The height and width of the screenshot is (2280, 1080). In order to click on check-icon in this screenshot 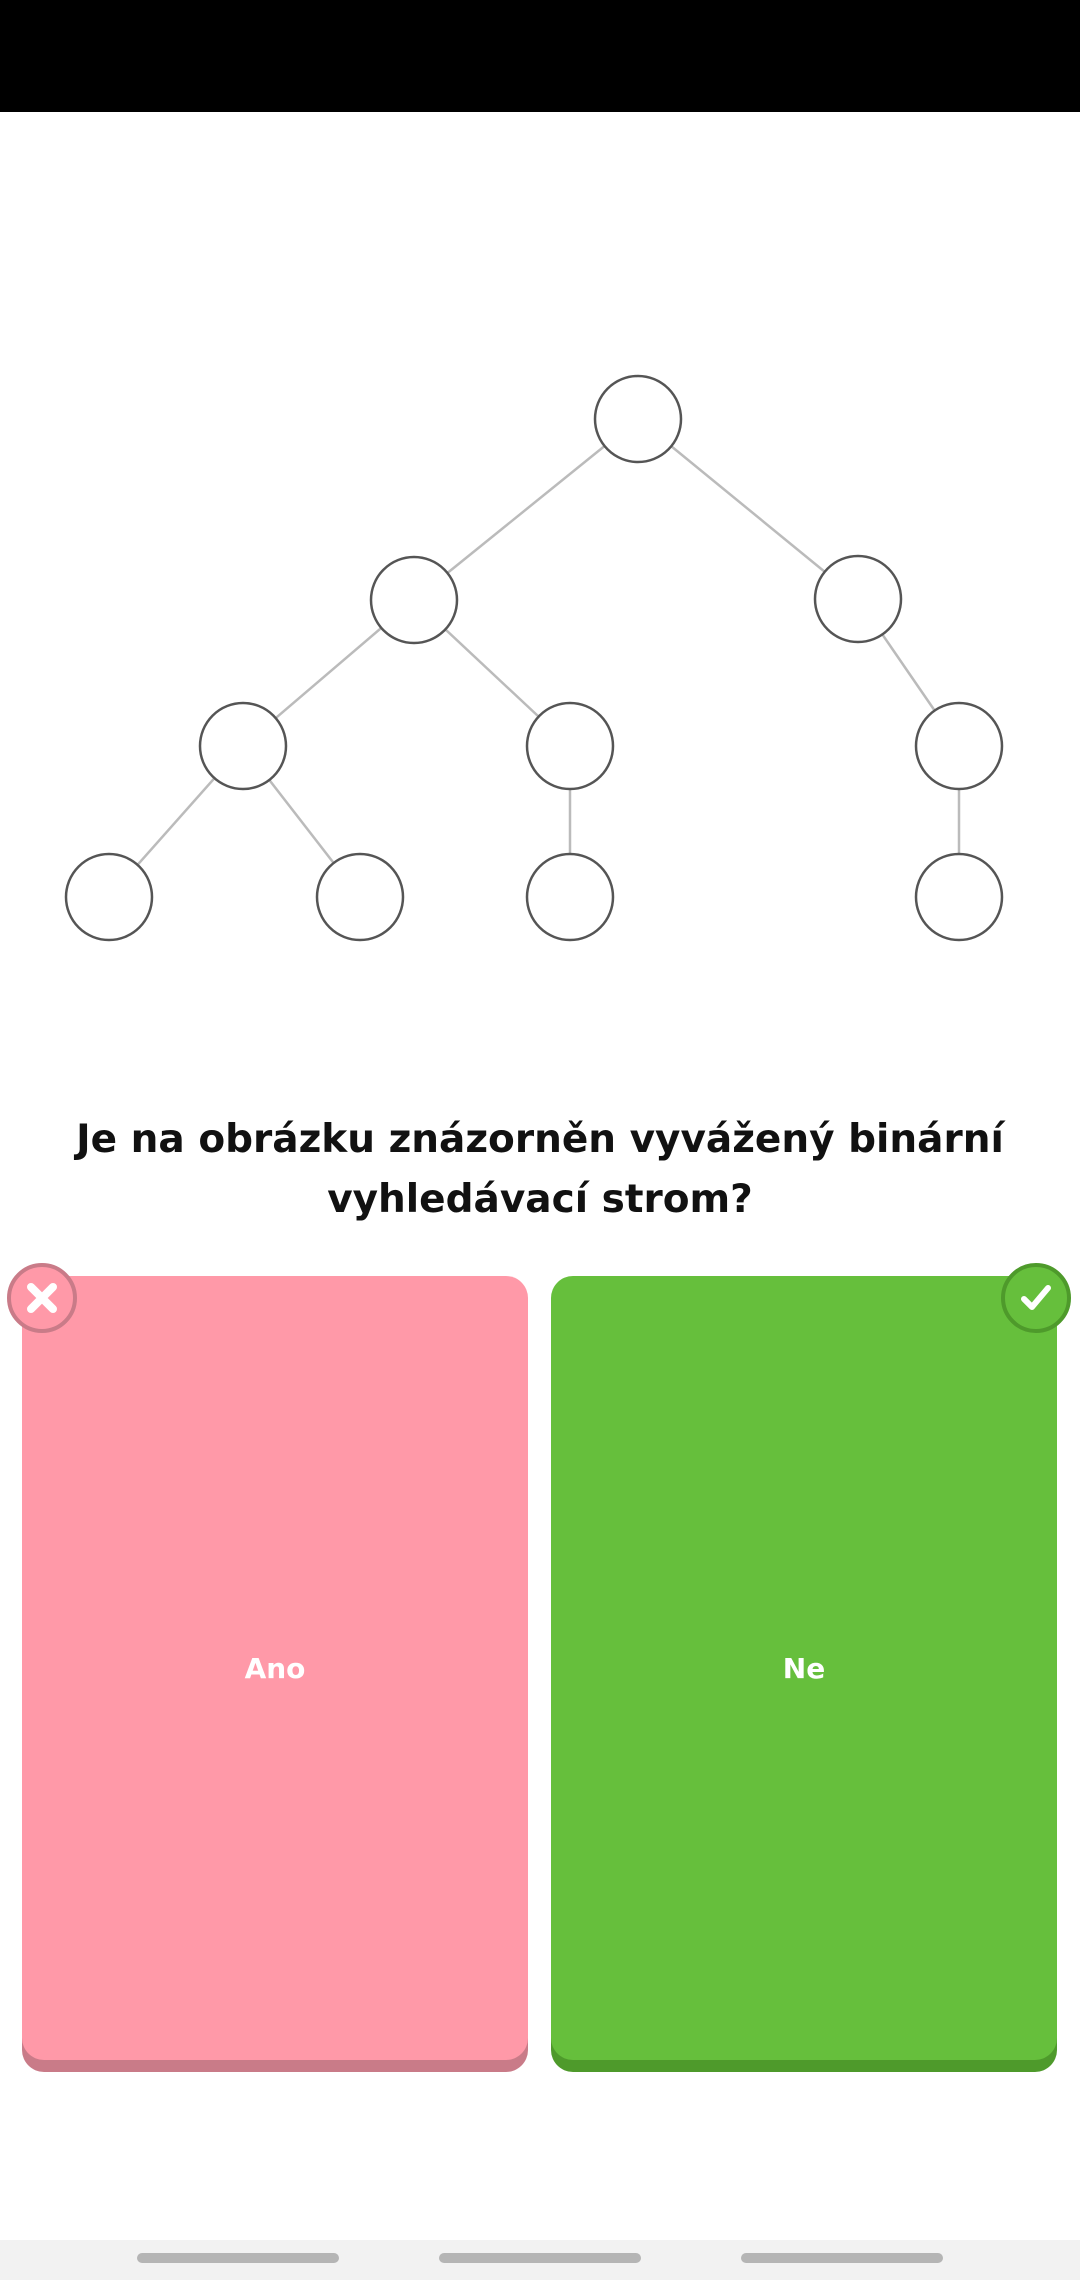, I will do `click(1036, 1298)`.